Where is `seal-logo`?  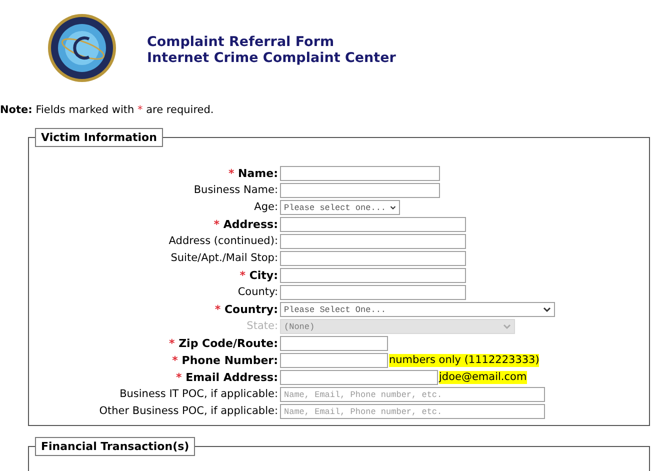
seal-logo is located at coordinates (82, 48).